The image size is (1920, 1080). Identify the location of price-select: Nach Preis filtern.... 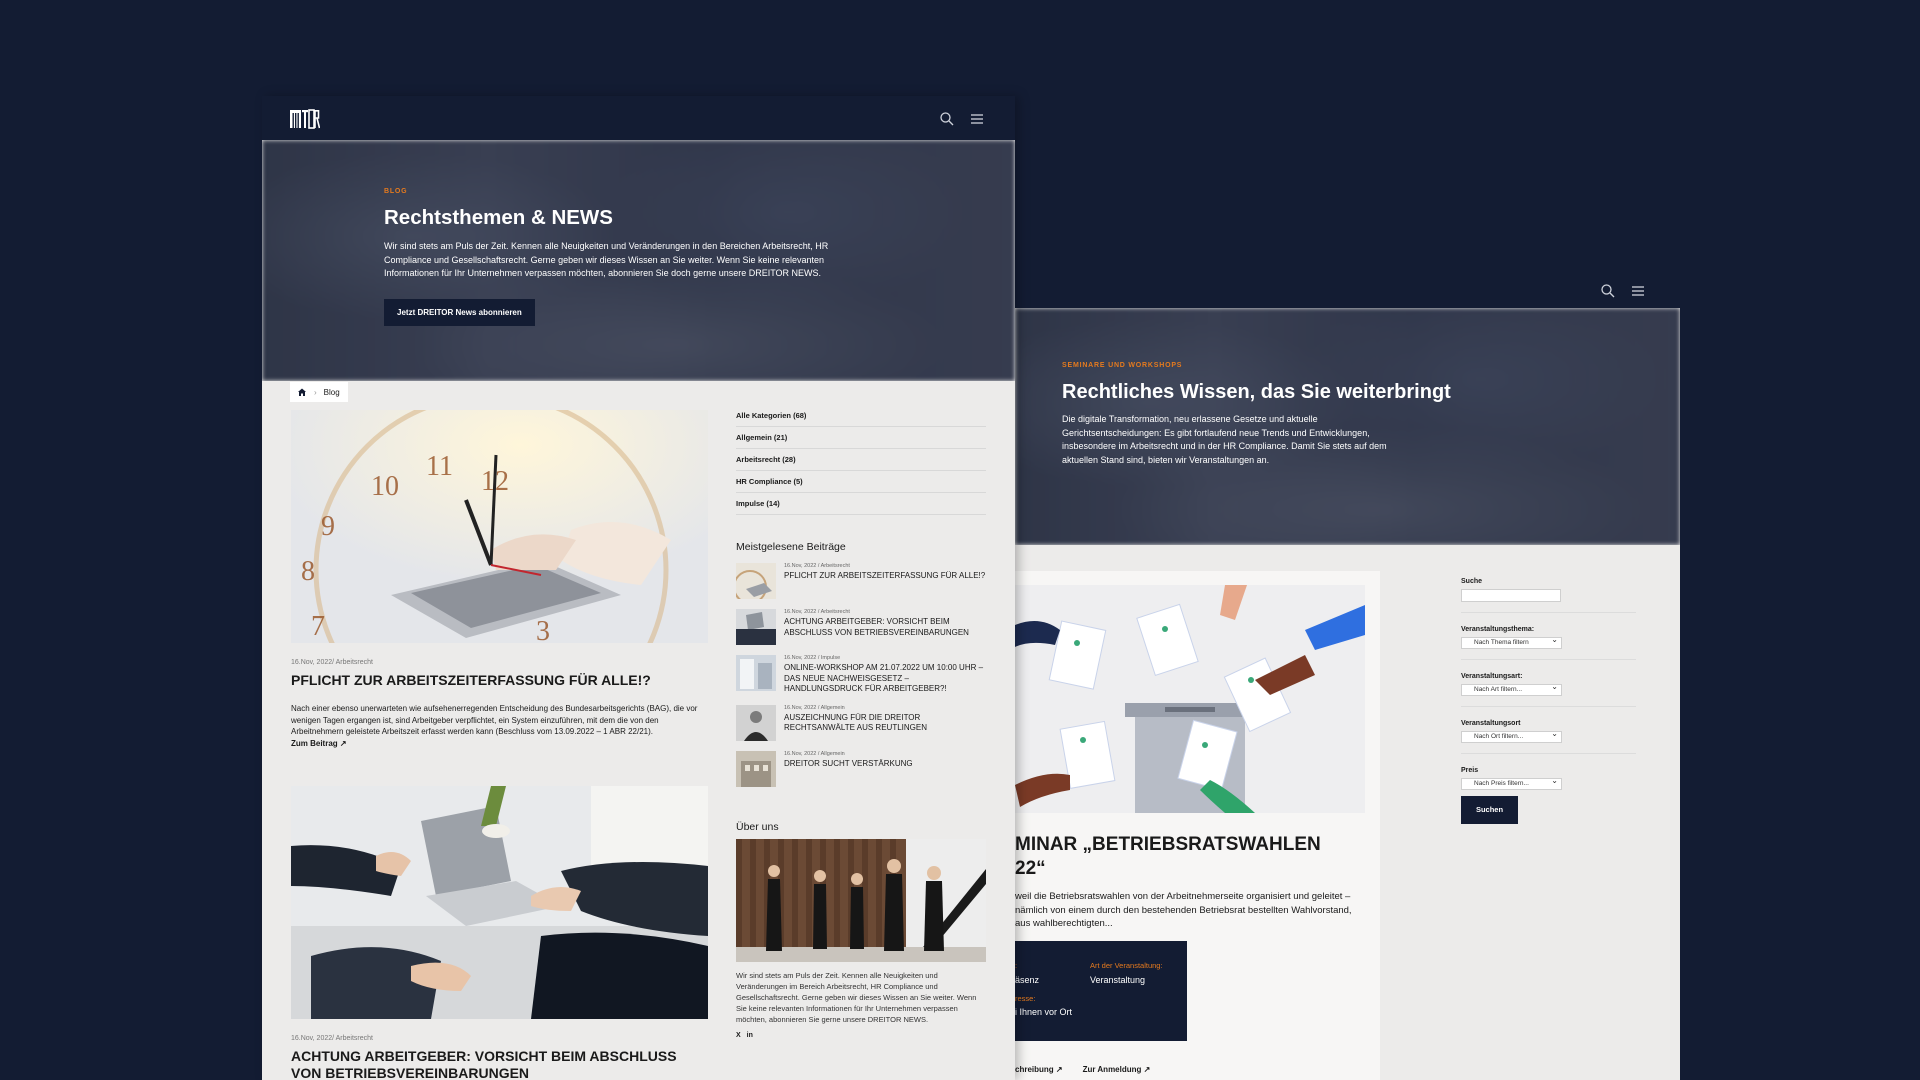
(1511, 783).